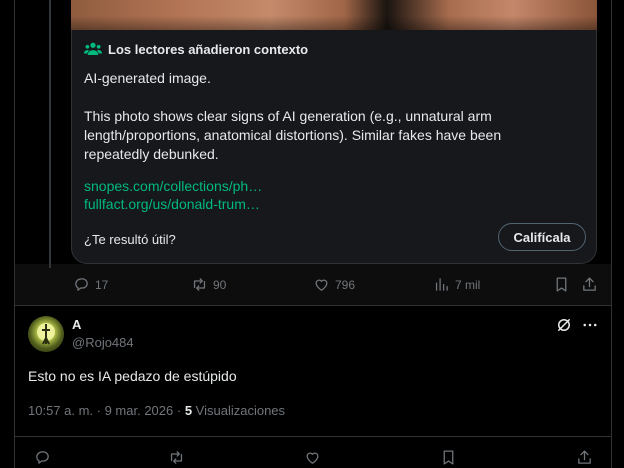  What do you see at coordinates (14, 234) in the screenshot?
I see `column-border-left` at bounding box center [14, 234].